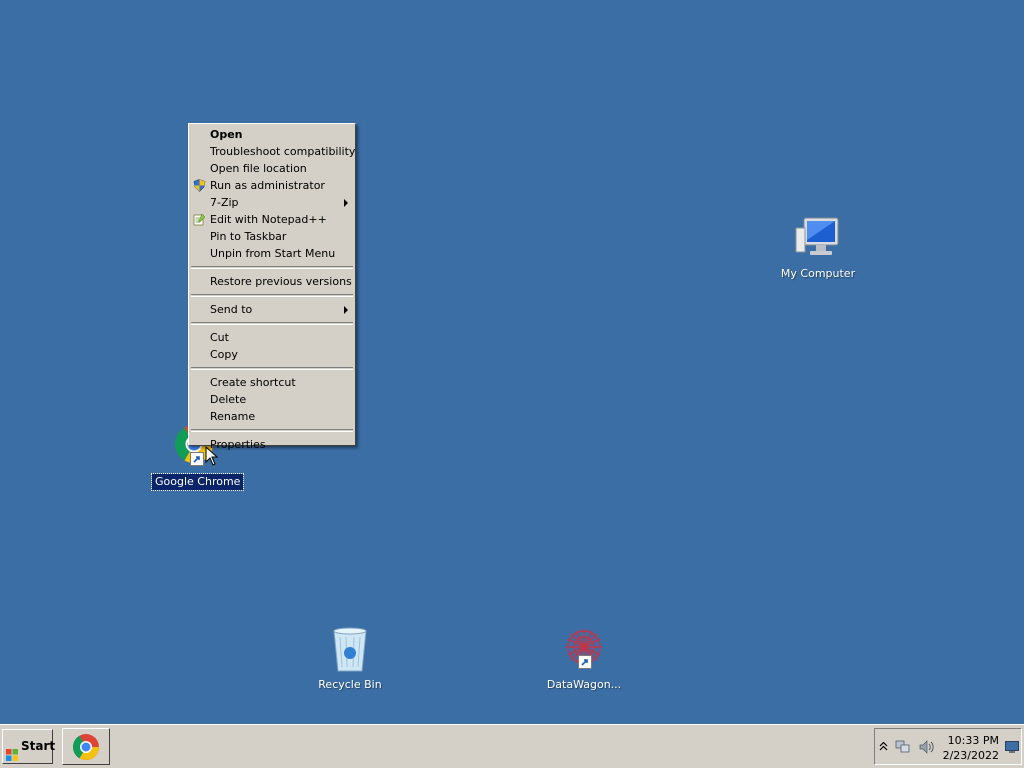 This screenshot has width=1024, height=774. Describe the element at coordinates (12, 751) in the screenshot. I see `windows-logo-icon` at that location.